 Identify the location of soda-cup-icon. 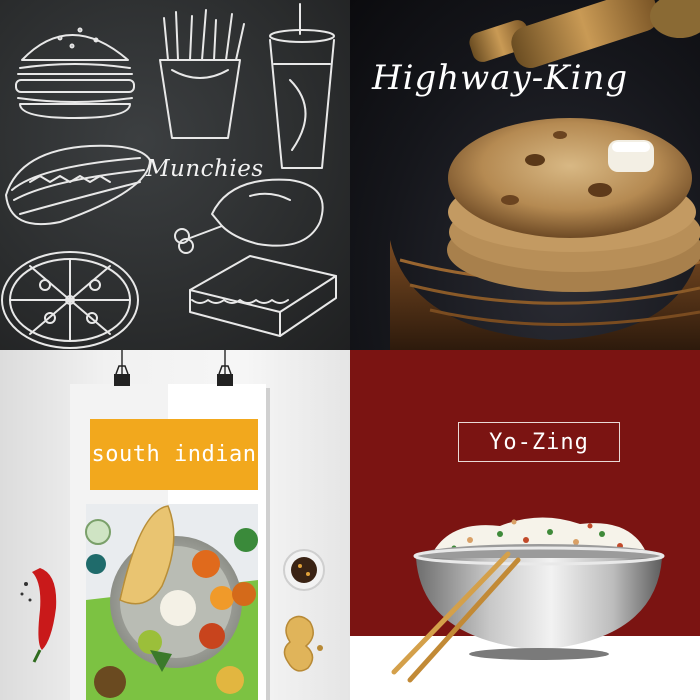
(302, 86).